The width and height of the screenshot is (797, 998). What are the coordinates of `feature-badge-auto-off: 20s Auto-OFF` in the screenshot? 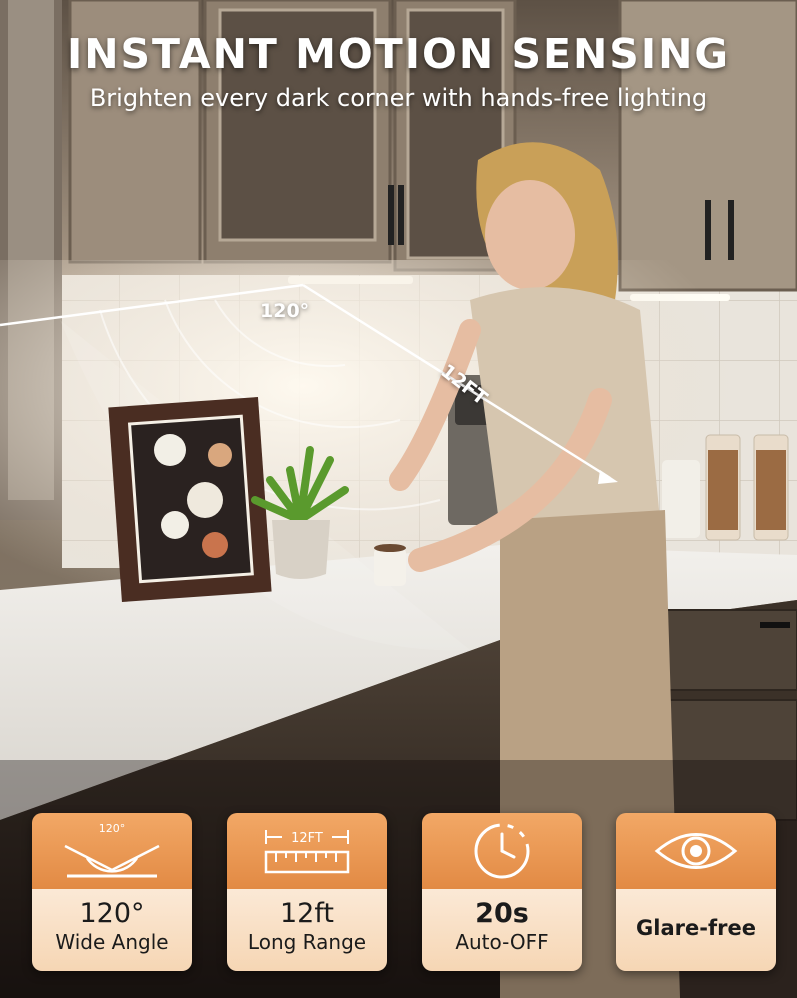 It's located at (502, 892).